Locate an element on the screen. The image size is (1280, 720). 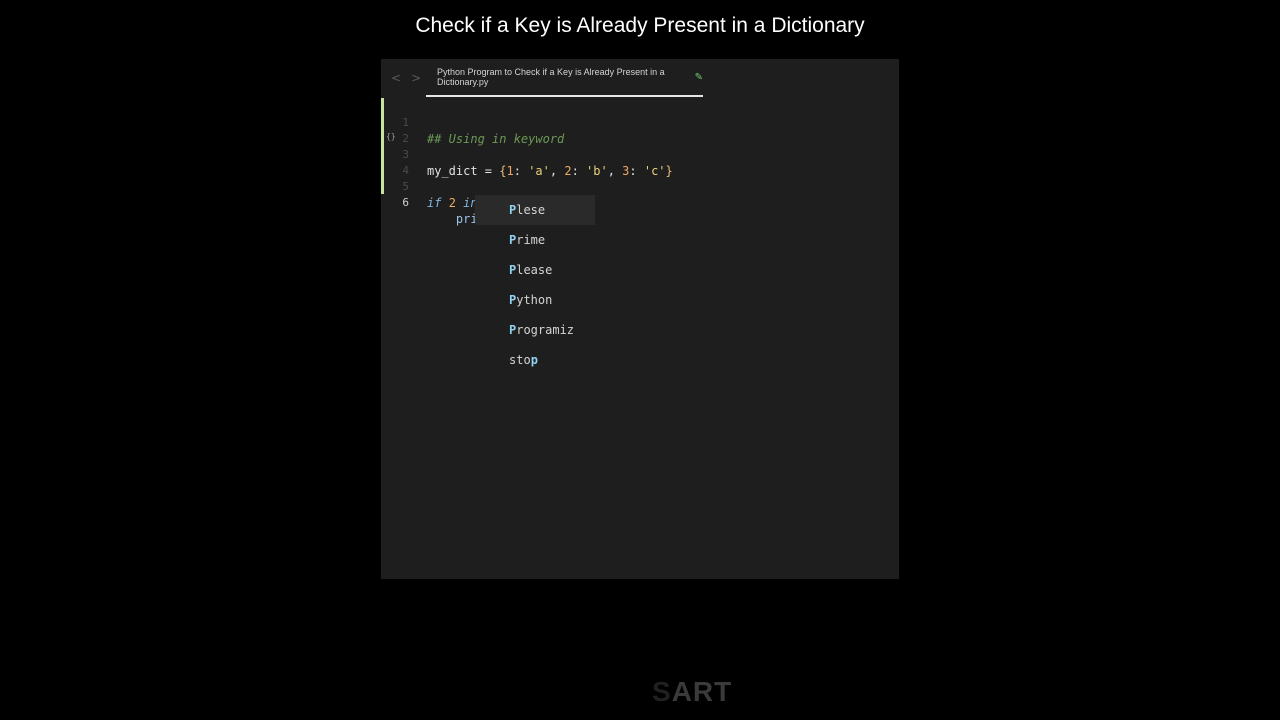
autocomplete-item: Plese is located at coordinates (535, 210).